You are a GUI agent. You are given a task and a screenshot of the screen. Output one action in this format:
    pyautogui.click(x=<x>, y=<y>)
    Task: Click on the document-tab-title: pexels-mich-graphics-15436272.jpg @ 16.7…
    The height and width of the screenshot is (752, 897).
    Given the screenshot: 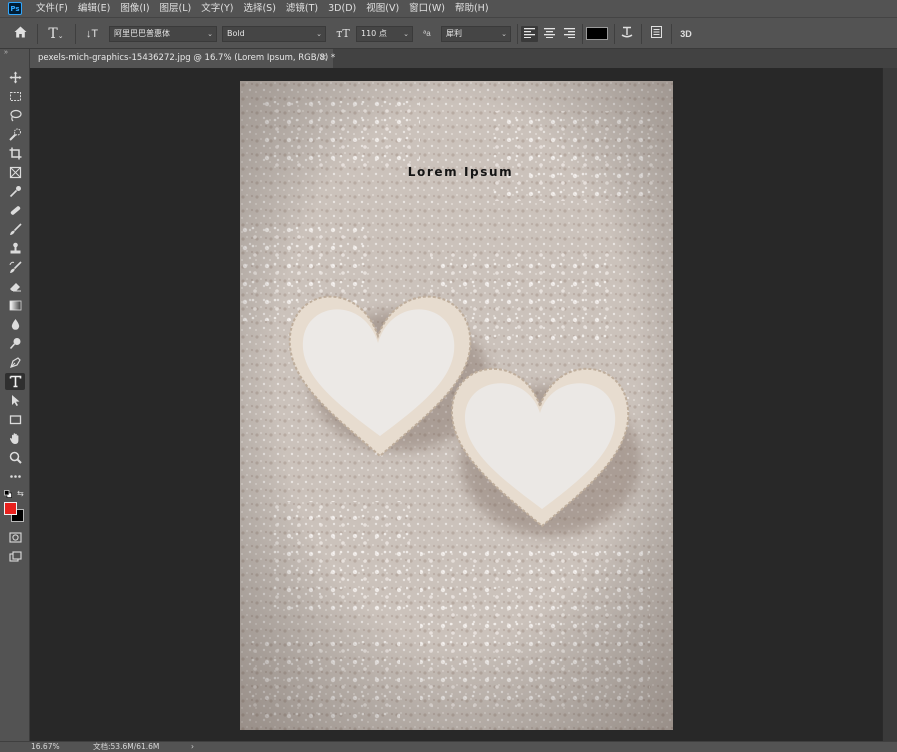 What is the action you would take?
    pyautogui.click(x=187, y=58)
    